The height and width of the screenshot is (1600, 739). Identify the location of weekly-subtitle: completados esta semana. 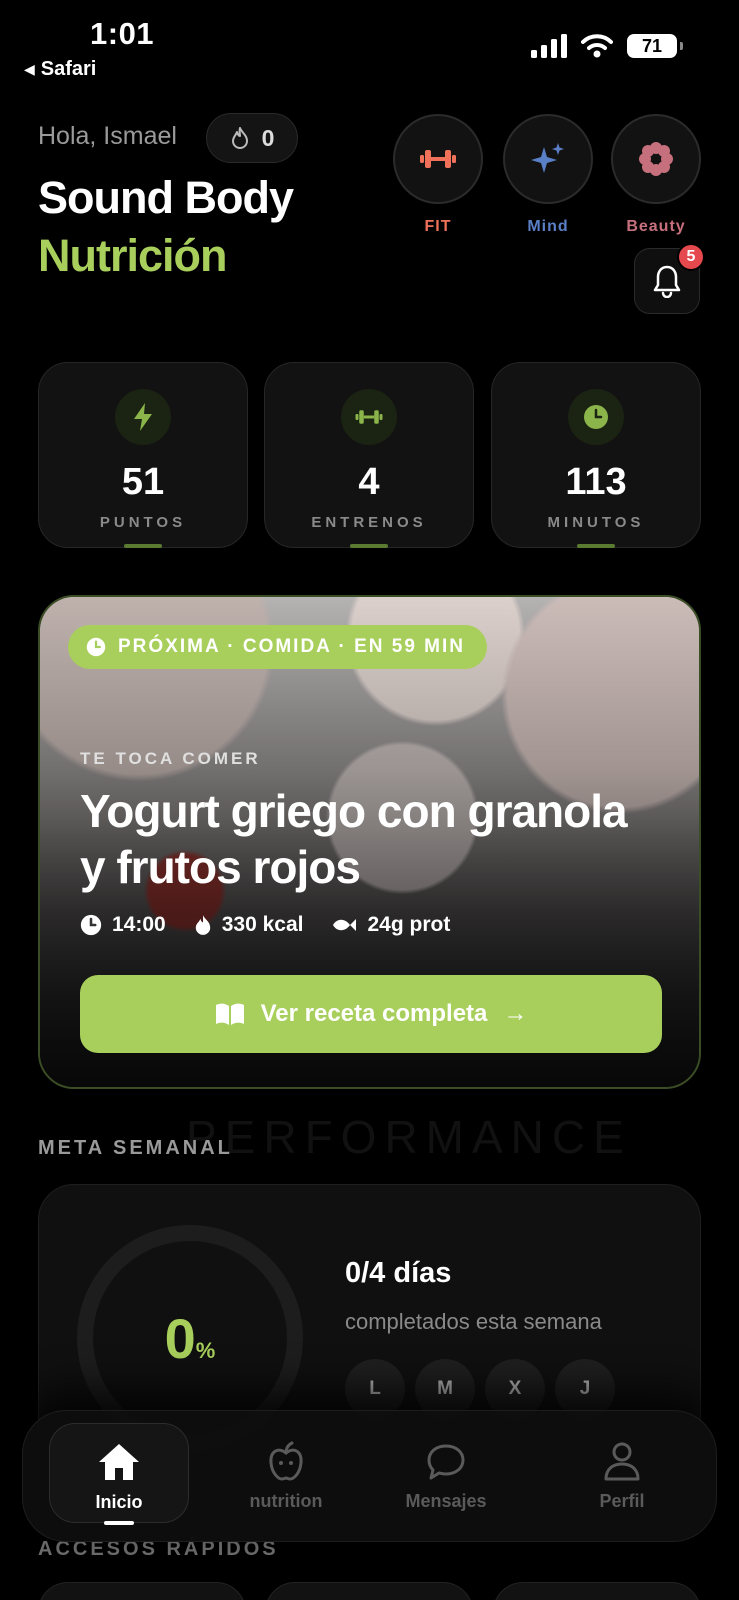
(473, 1321).